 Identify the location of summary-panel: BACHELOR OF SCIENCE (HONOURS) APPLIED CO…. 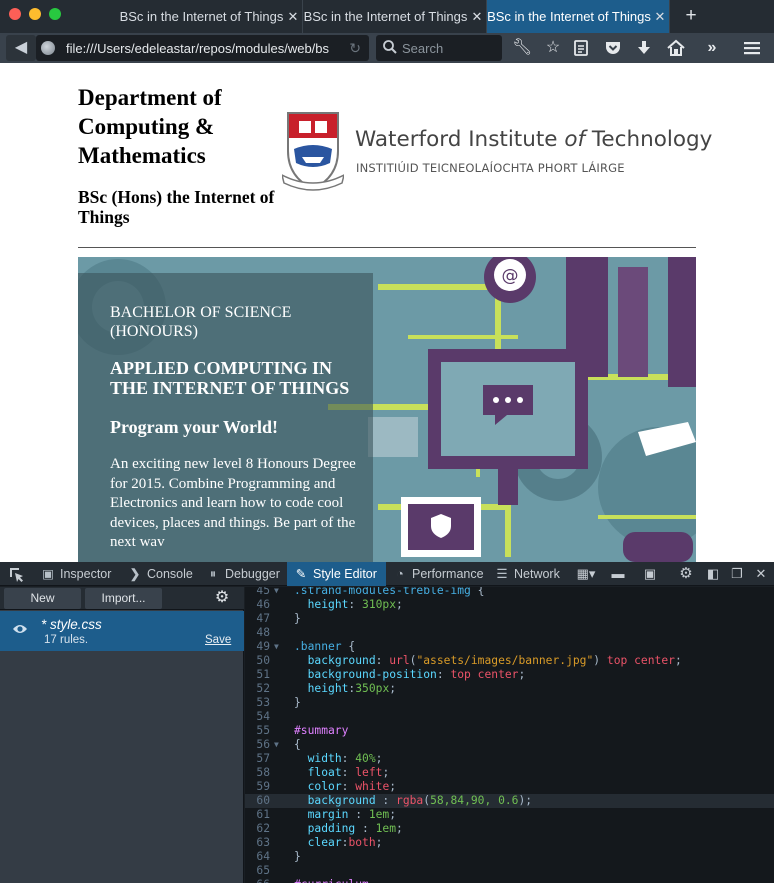
(225, 417).